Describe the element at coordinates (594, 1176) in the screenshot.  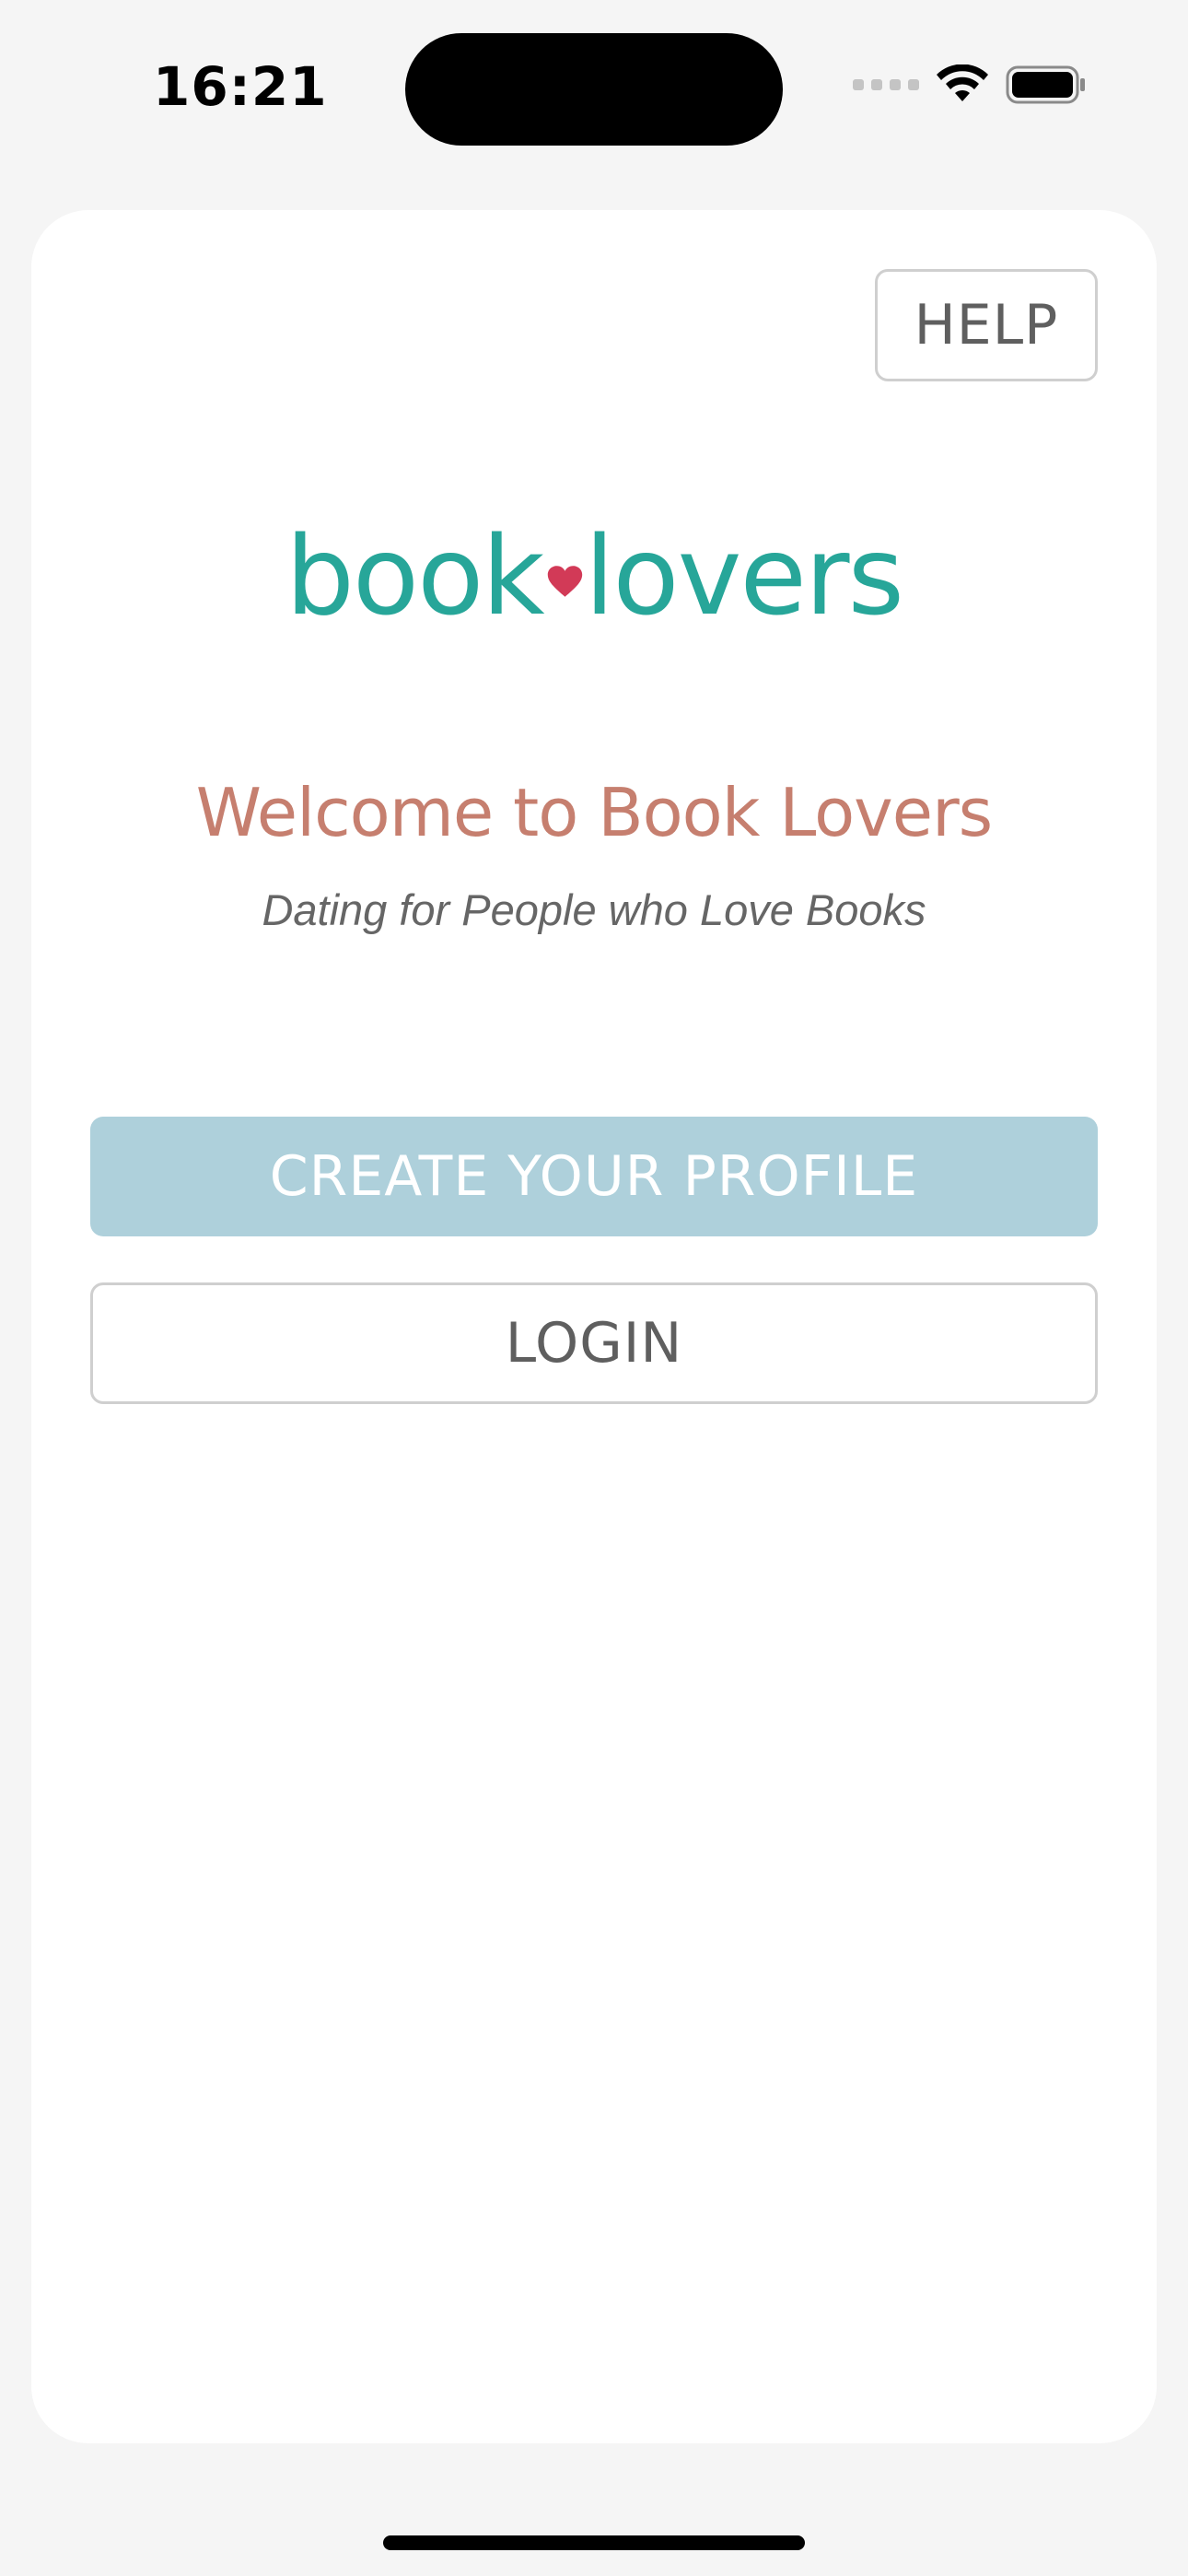
I see `create-profile-button: CREATE YOUR PROFILE` at that location.